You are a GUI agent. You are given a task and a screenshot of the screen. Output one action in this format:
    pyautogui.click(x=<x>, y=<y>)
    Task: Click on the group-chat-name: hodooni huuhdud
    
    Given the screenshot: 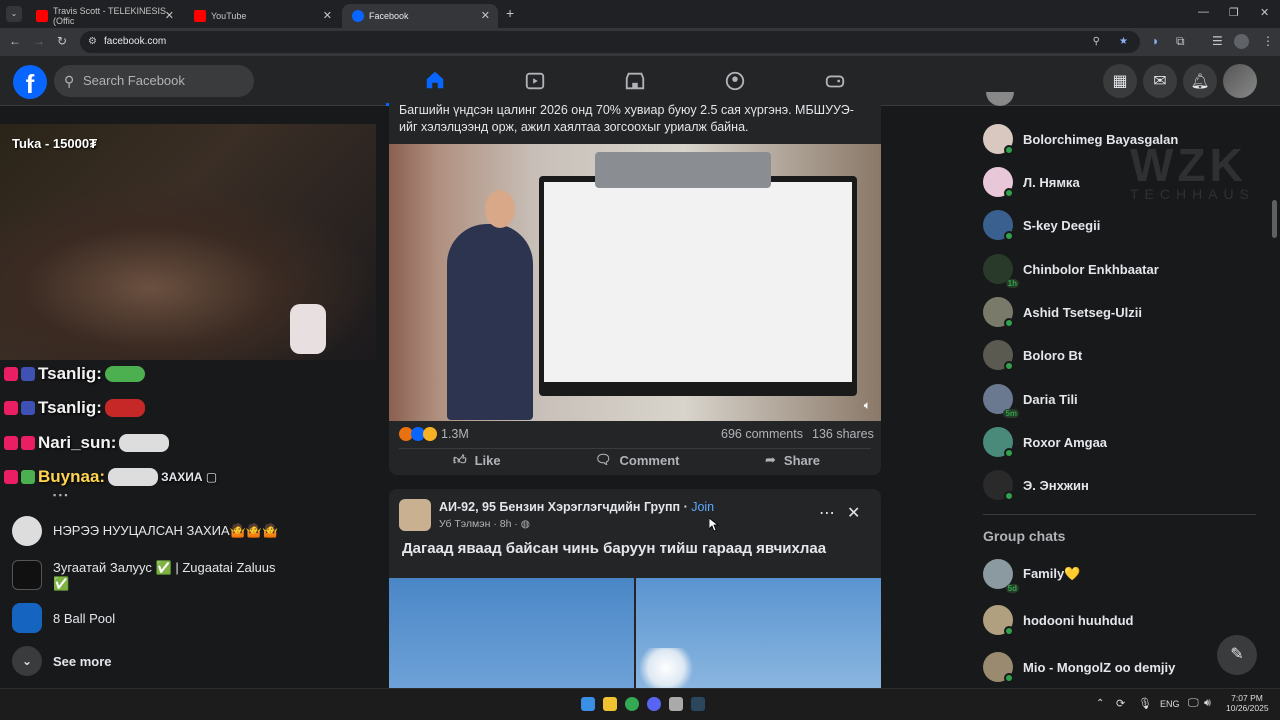 What is the action you would take?
    pyautogui.click(x=1078, y=620)
    